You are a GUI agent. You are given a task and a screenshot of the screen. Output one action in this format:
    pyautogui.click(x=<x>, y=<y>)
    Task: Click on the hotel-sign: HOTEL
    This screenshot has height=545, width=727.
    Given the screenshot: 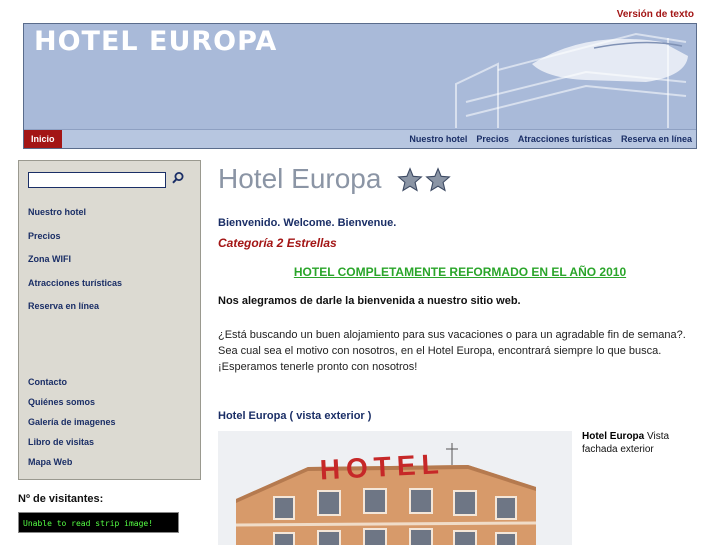 What is the action you would take?
    pyautogui.click(x=382, y=466)
    